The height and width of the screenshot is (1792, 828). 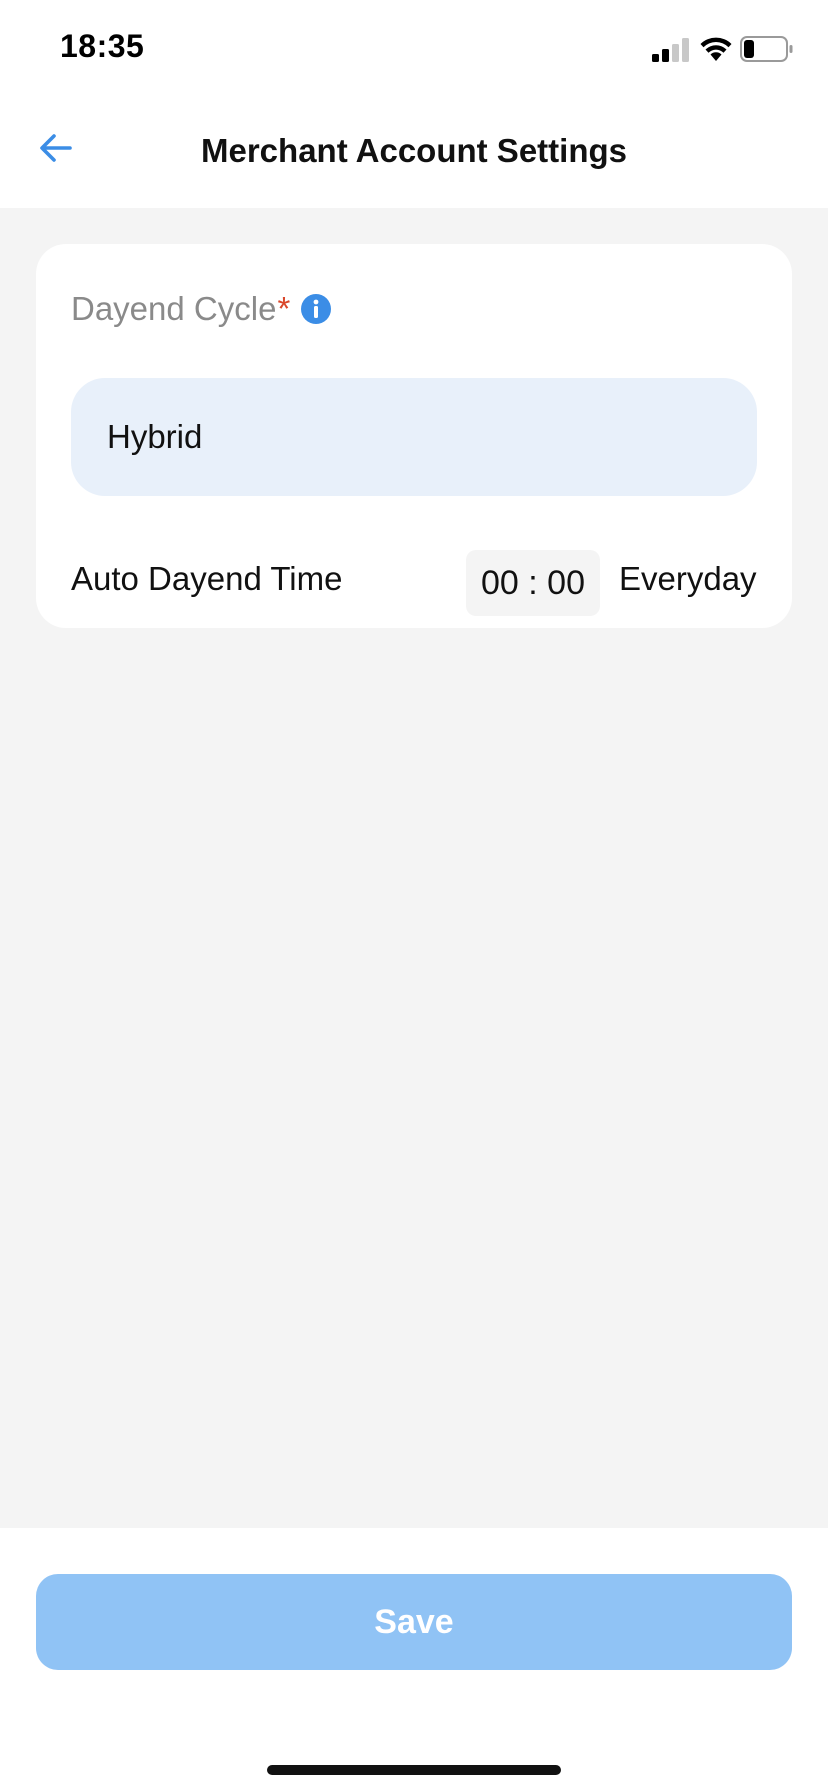 What do you see at coordinates (207, 578) in the screenshot?
I see `auto-dayend-time-label: Auto Dayend Time` at bounding box center [207, 578].